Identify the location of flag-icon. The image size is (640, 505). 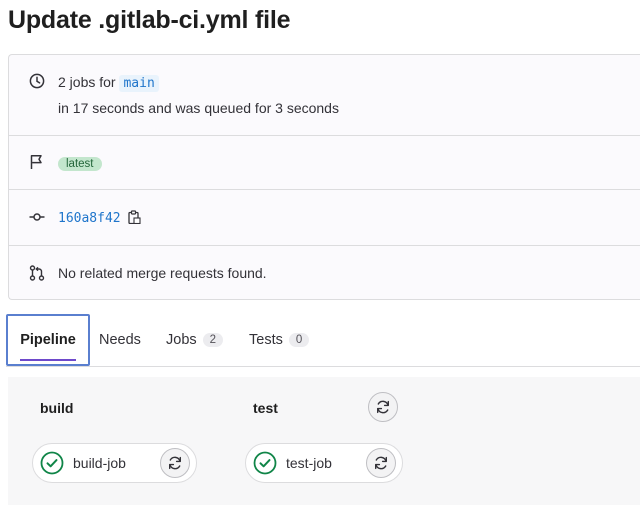
(36, 162).